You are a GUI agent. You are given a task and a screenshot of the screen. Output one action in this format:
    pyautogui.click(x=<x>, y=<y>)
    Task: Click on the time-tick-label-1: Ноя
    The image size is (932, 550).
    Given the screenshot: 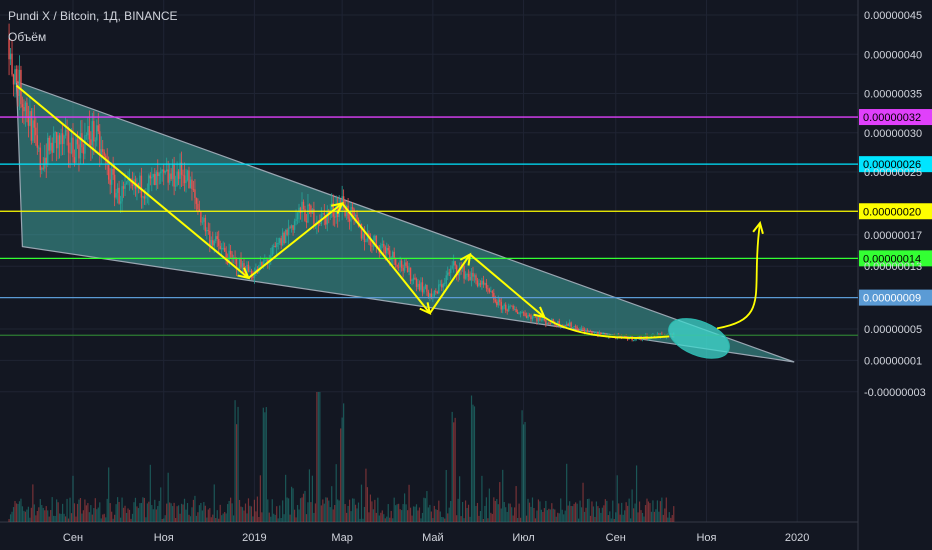 What is the action you would take?
    pyautogui.click(x=164, y=538)
    